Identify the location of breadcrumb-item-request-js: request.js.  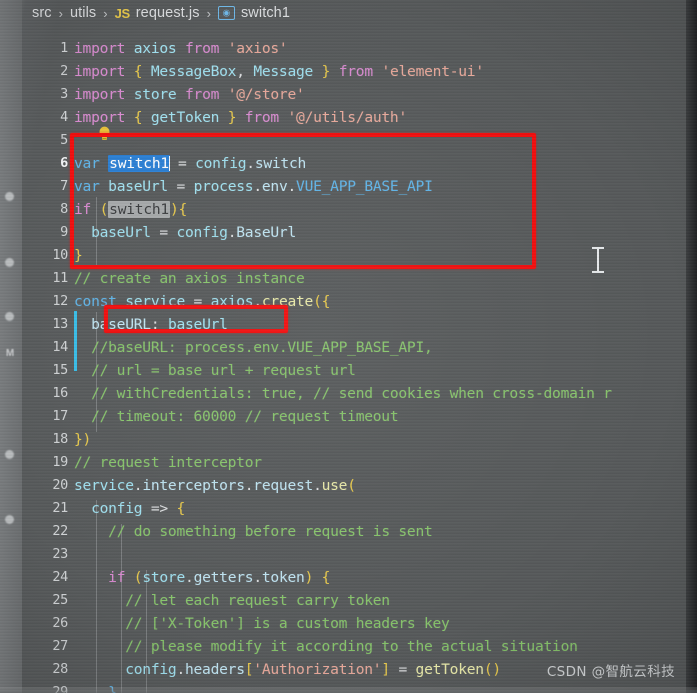
(168, 13).